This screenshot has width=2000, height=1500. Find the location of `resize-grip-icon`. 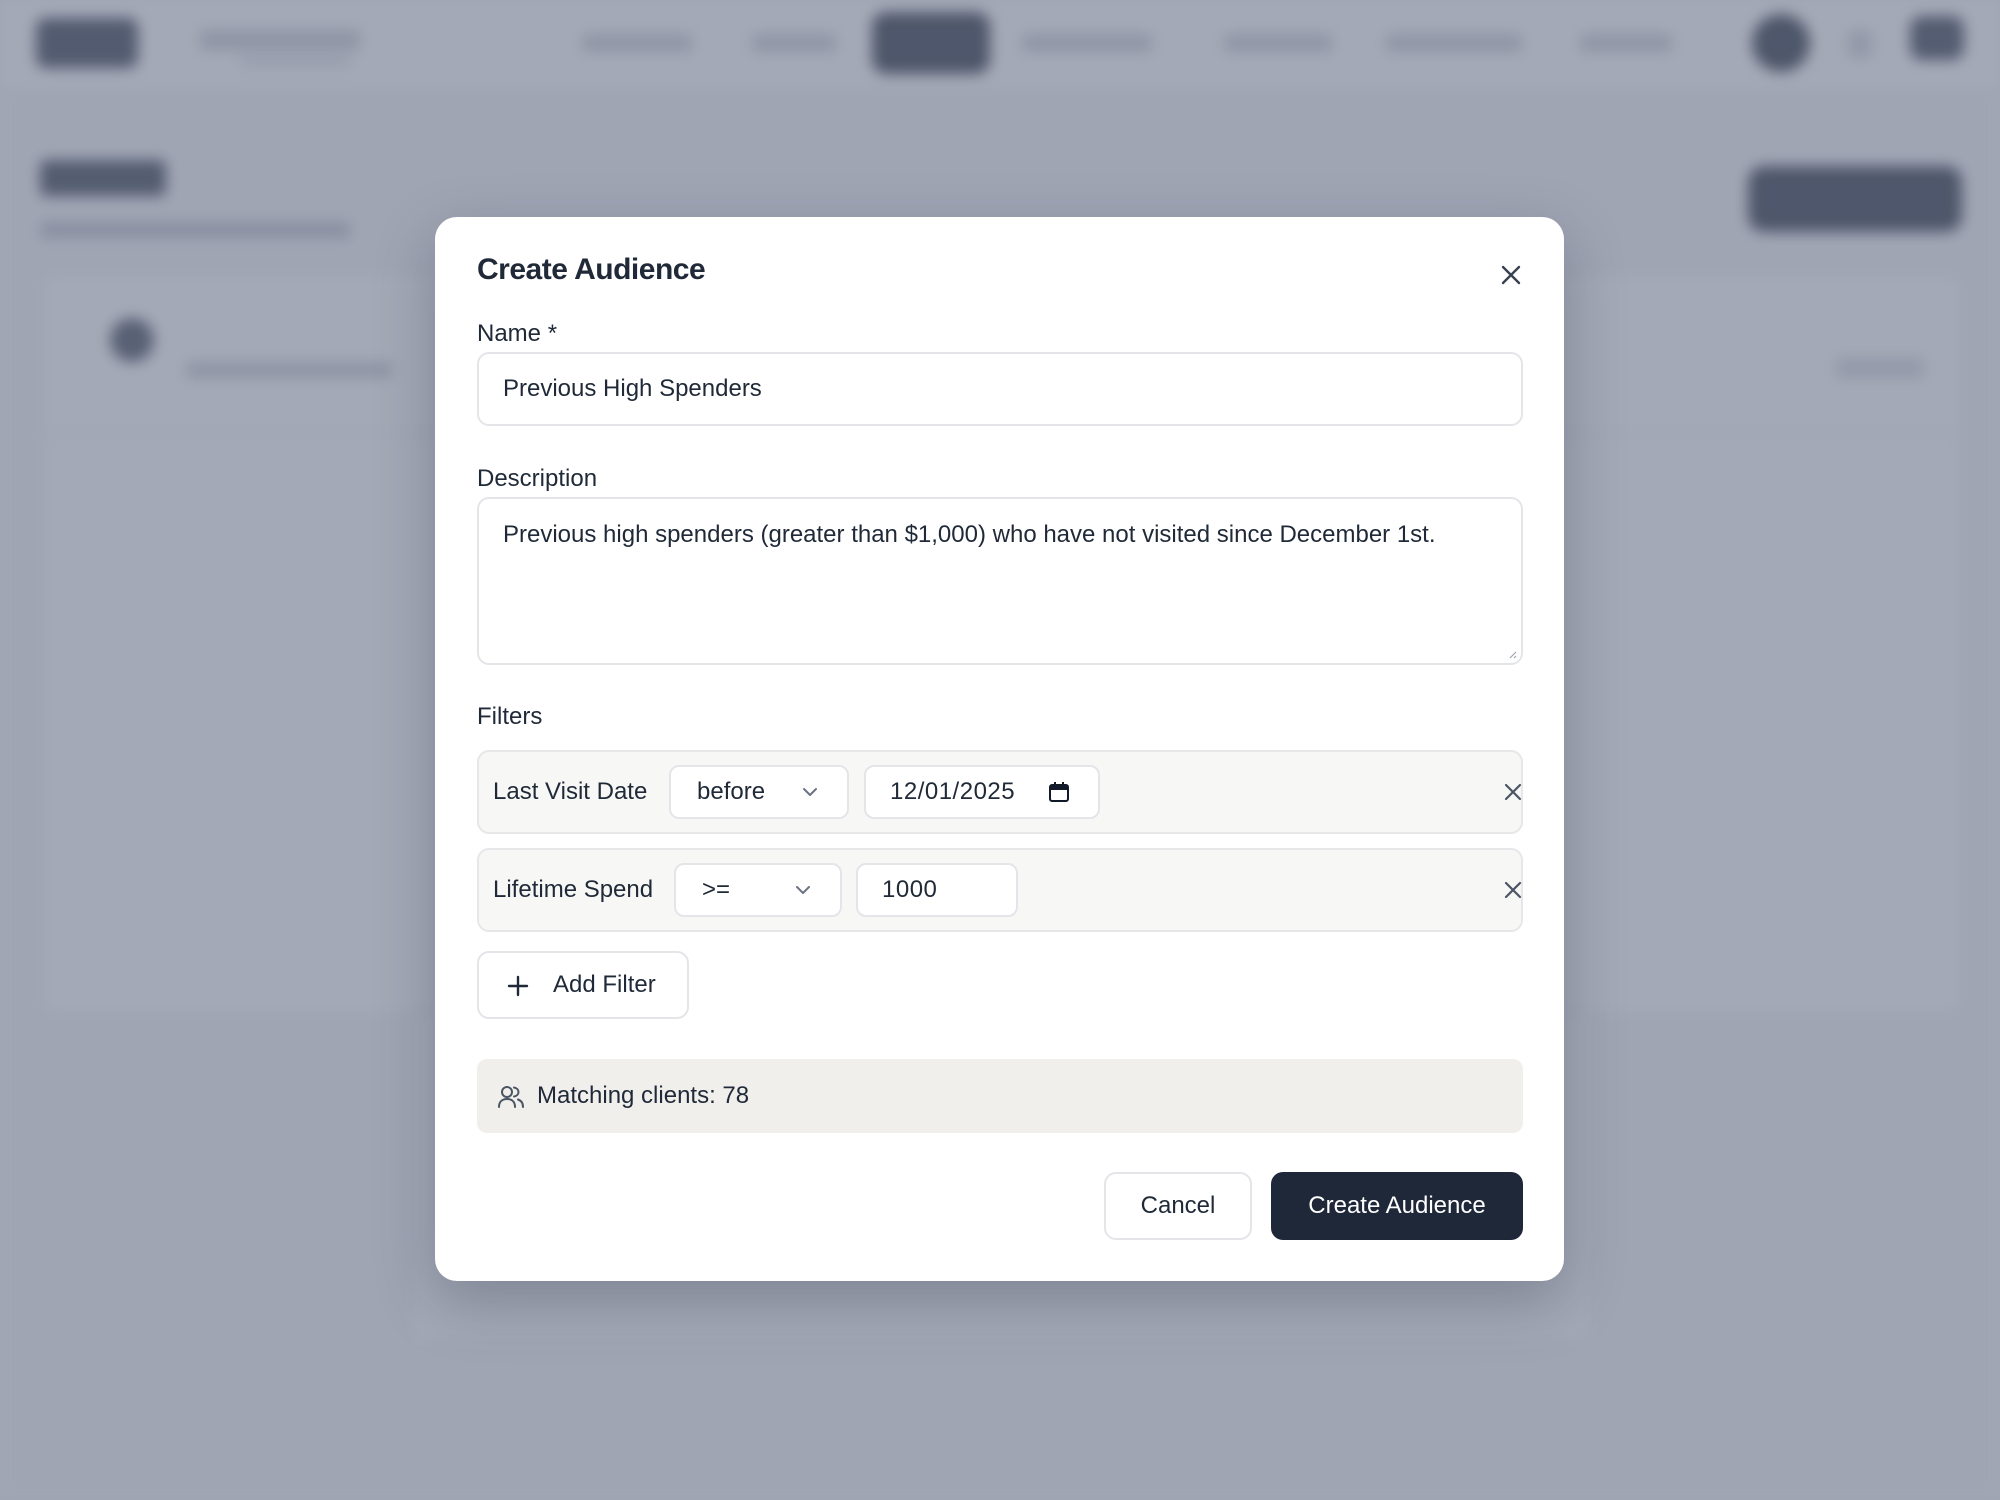

resize-grip-icon is located at coordinates (1512, 654).